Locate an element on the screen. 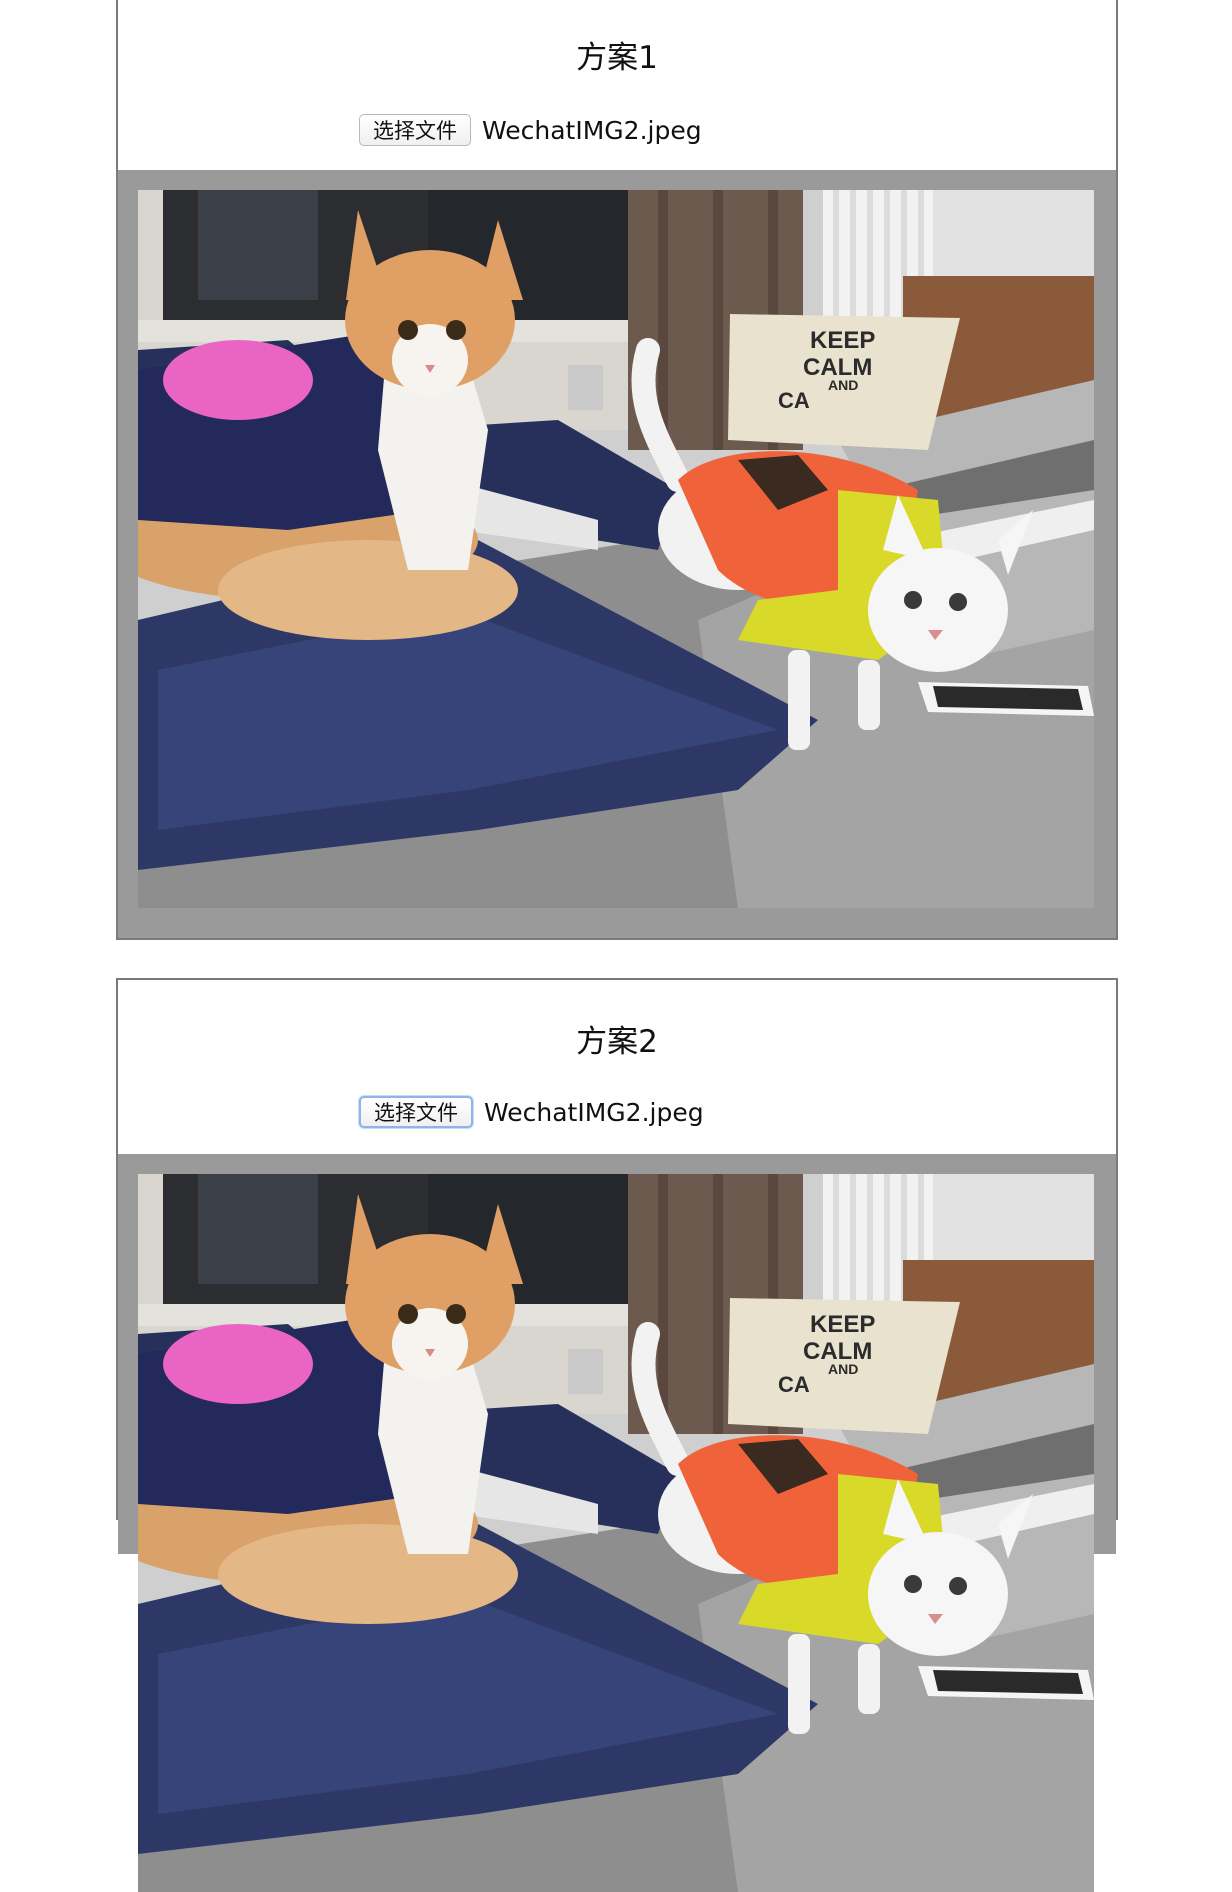  panel-header: 方案2 选择文件 WechatIMG2.jpeg is located at coordinates (617, 1066).